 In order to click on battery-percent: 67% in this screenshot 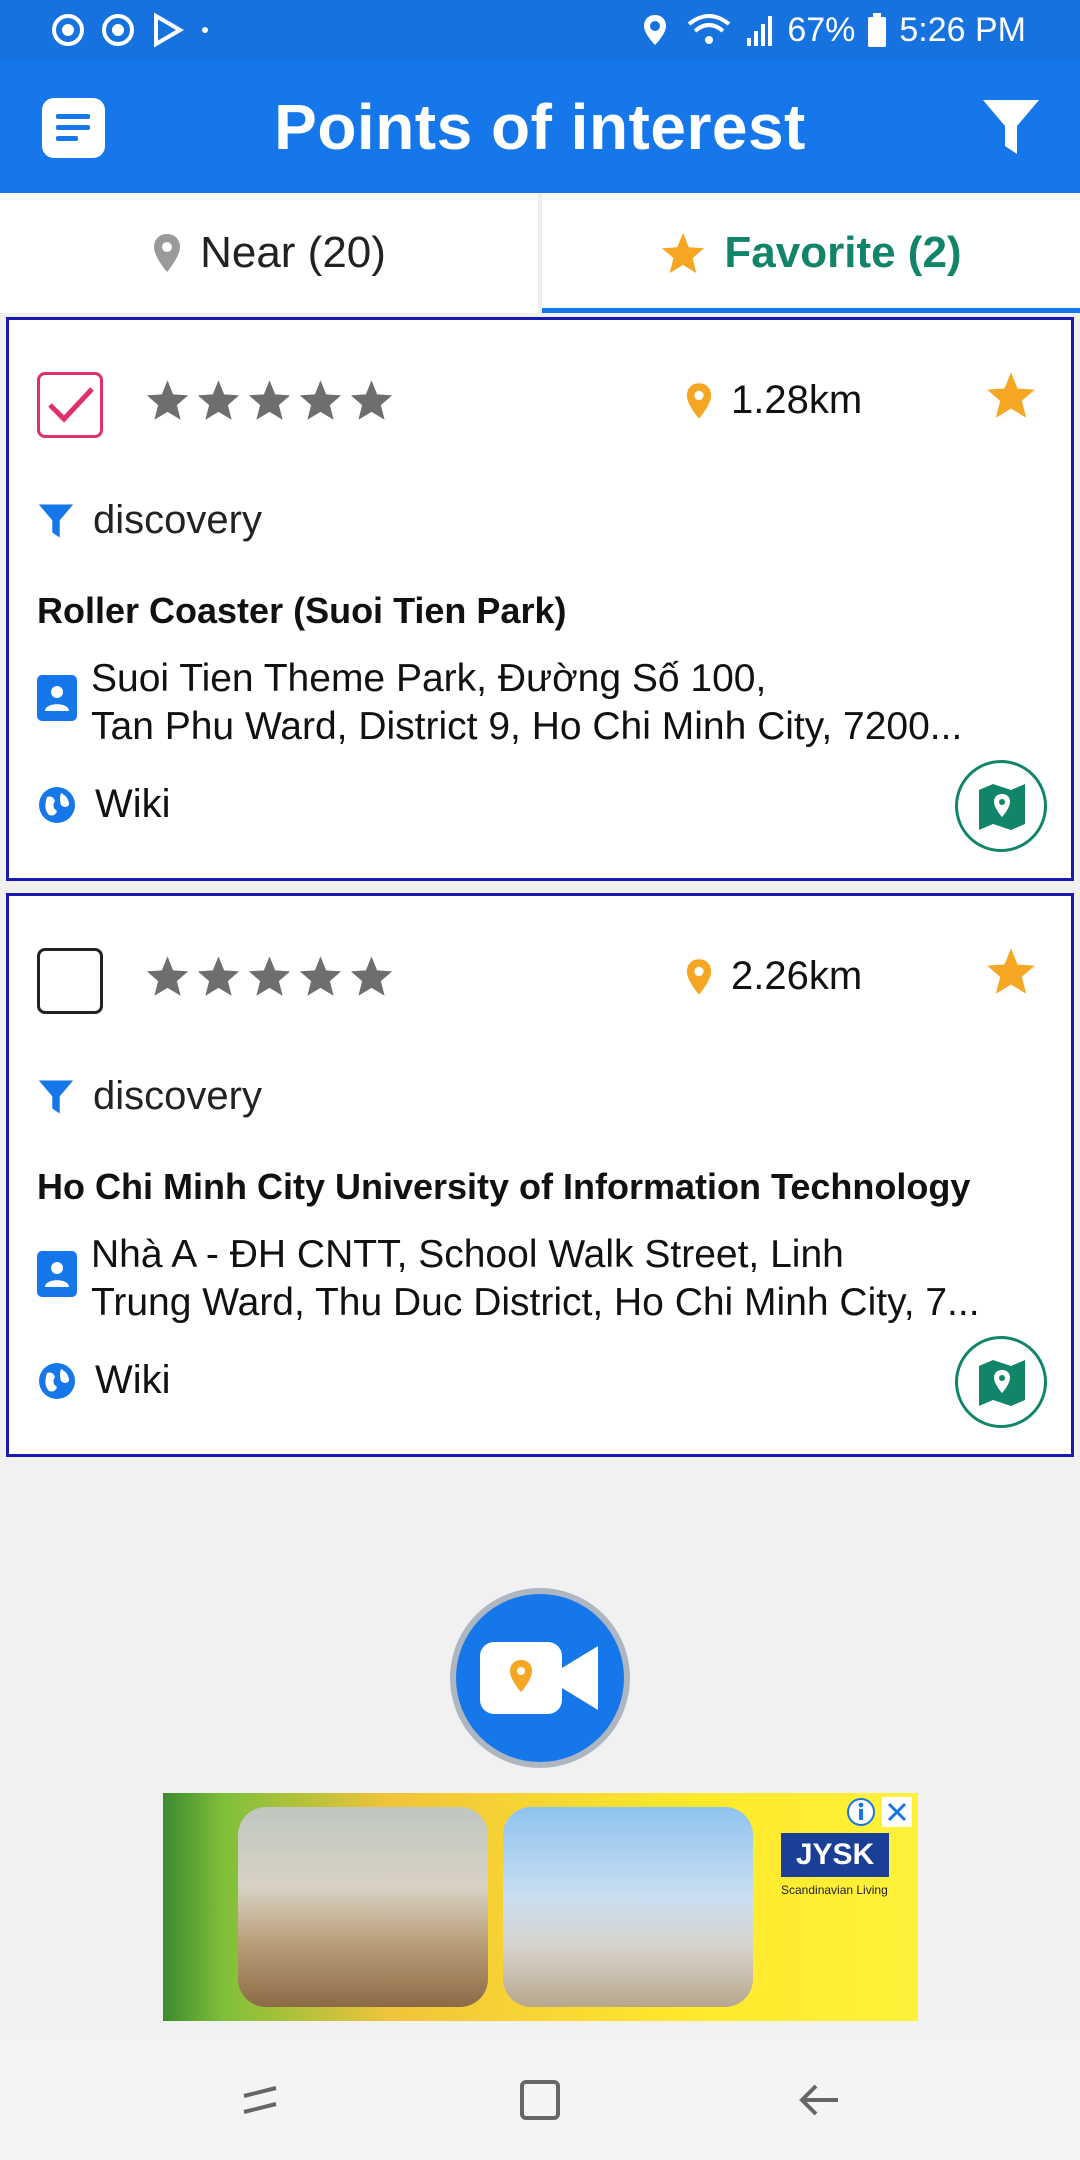, I will do `click(821, 29)`.